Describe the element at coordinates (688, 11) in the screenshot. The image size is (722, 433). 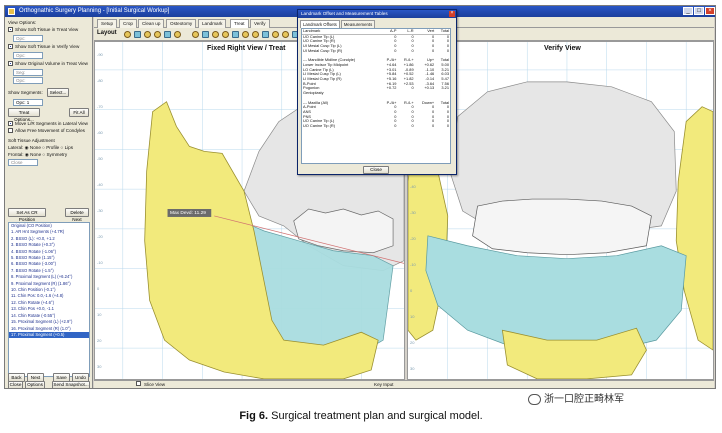
I see `minimize-button: _` at that location.